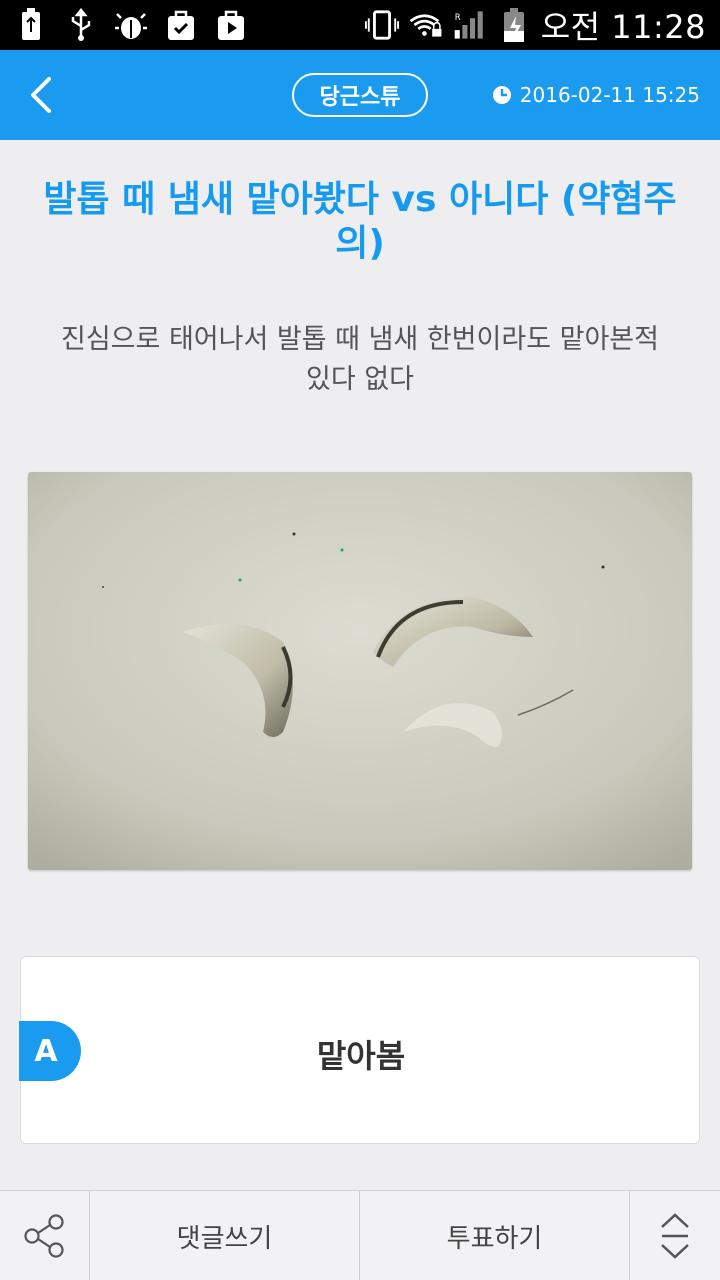  What do you see at coordinates (501, 95) in the screenshot?
I see `clock-icon` at bounding box center [501, 95].